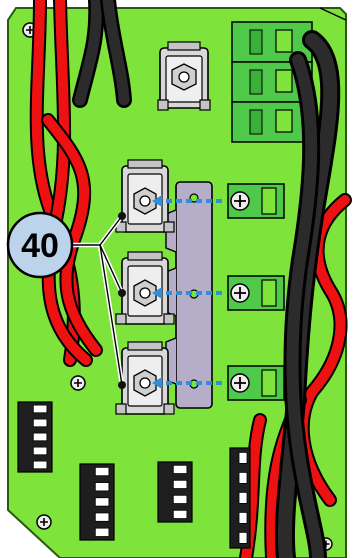 Image resolution: width=353 pixels, height=558 pixels. What do you see at coordinates (78, 383) in the screenshot?
I see `mounting-screw-mid-left` at bounding box center [78, 383].